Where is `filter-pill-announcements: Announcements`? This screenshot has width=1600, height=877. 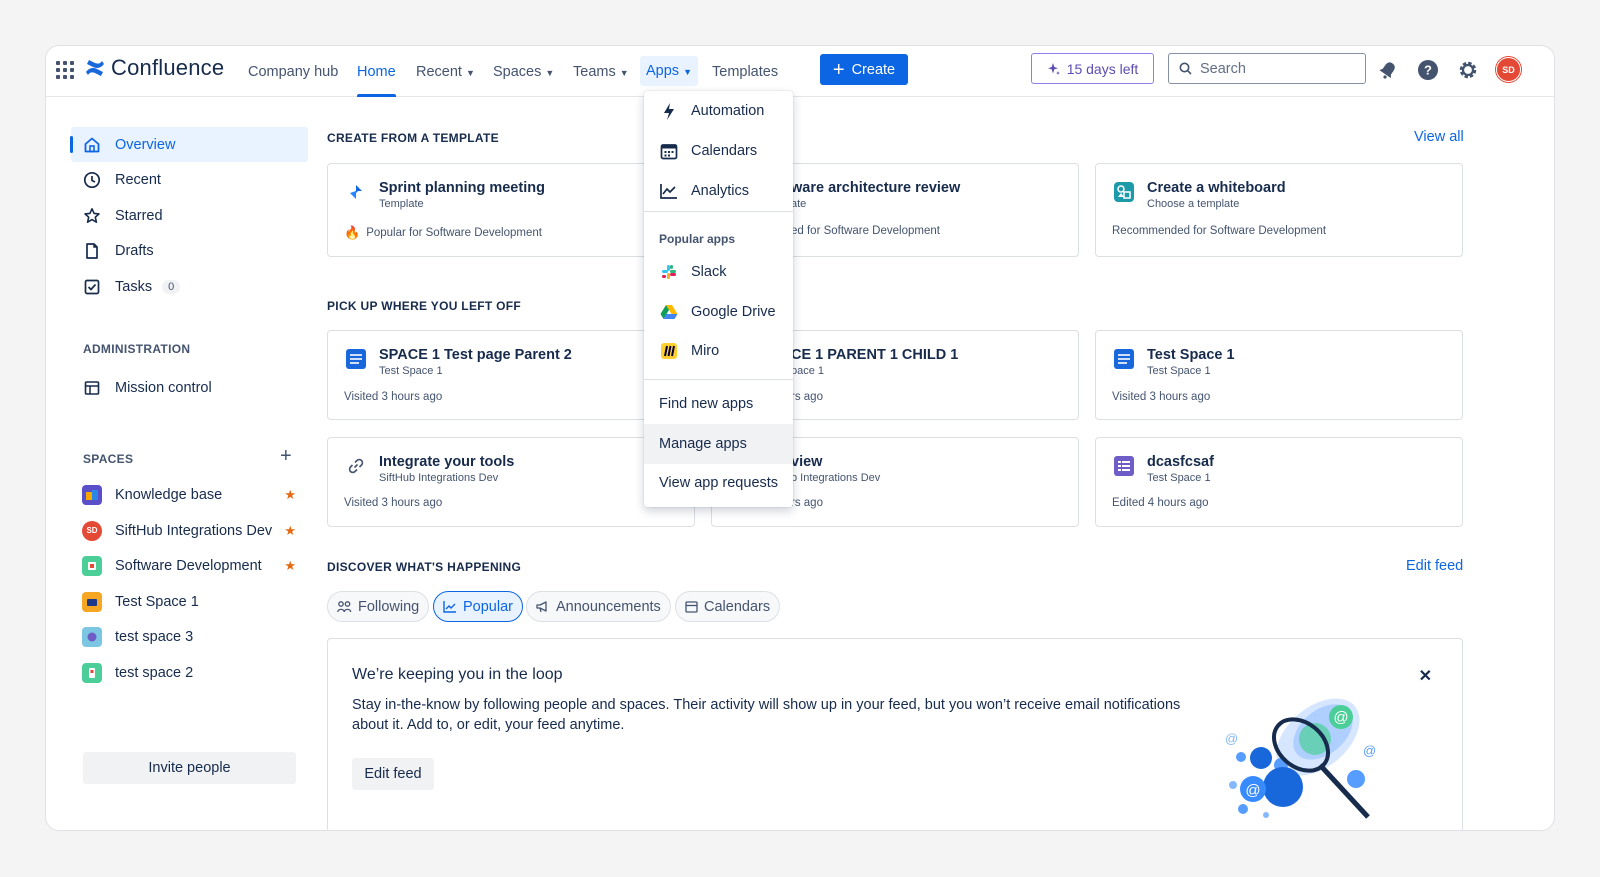 filter-pill-announcements: Announcements is located at coordinates (598, 606).